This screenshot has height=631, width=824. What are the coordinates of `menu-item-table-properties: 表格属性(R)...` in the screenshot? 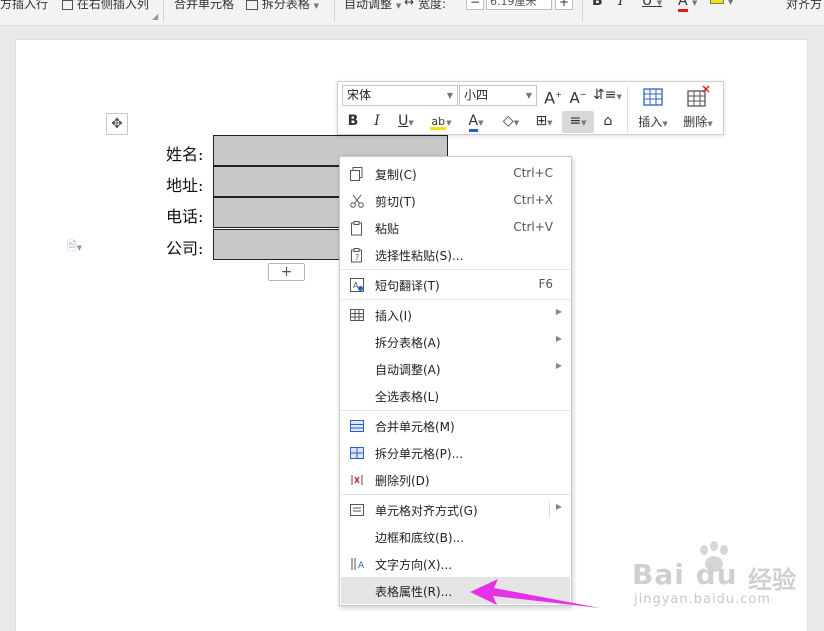 It's located at (455, 590).